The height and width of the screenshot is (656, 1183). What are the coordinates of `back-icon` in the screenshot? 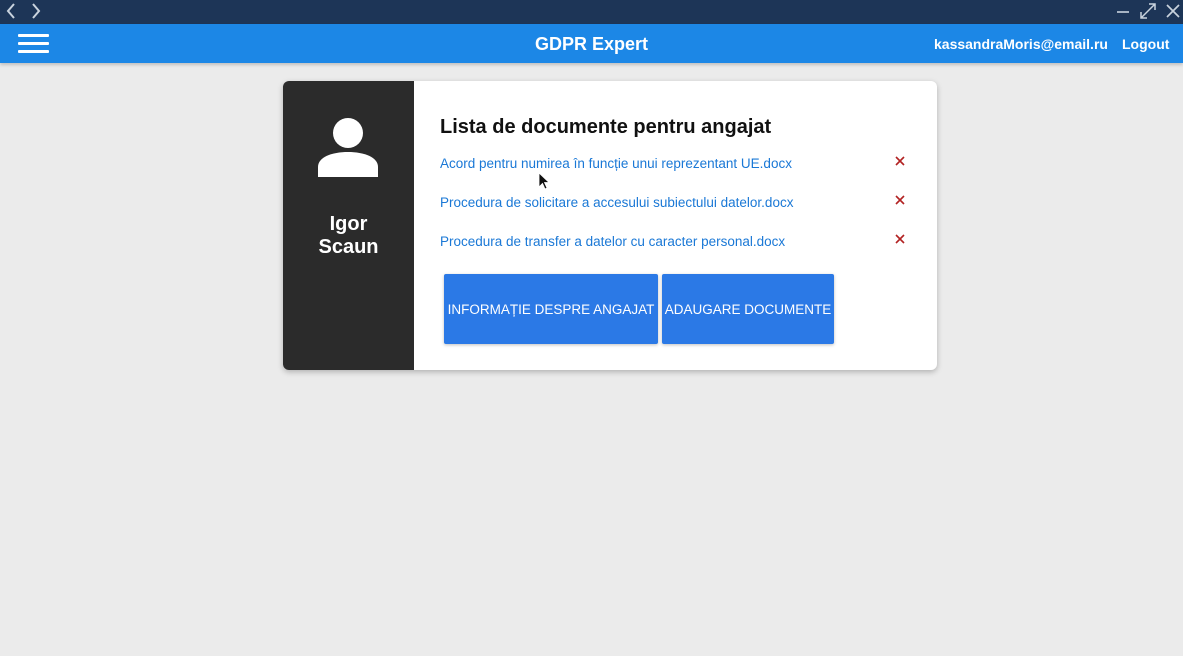 It's located at (11, 11).